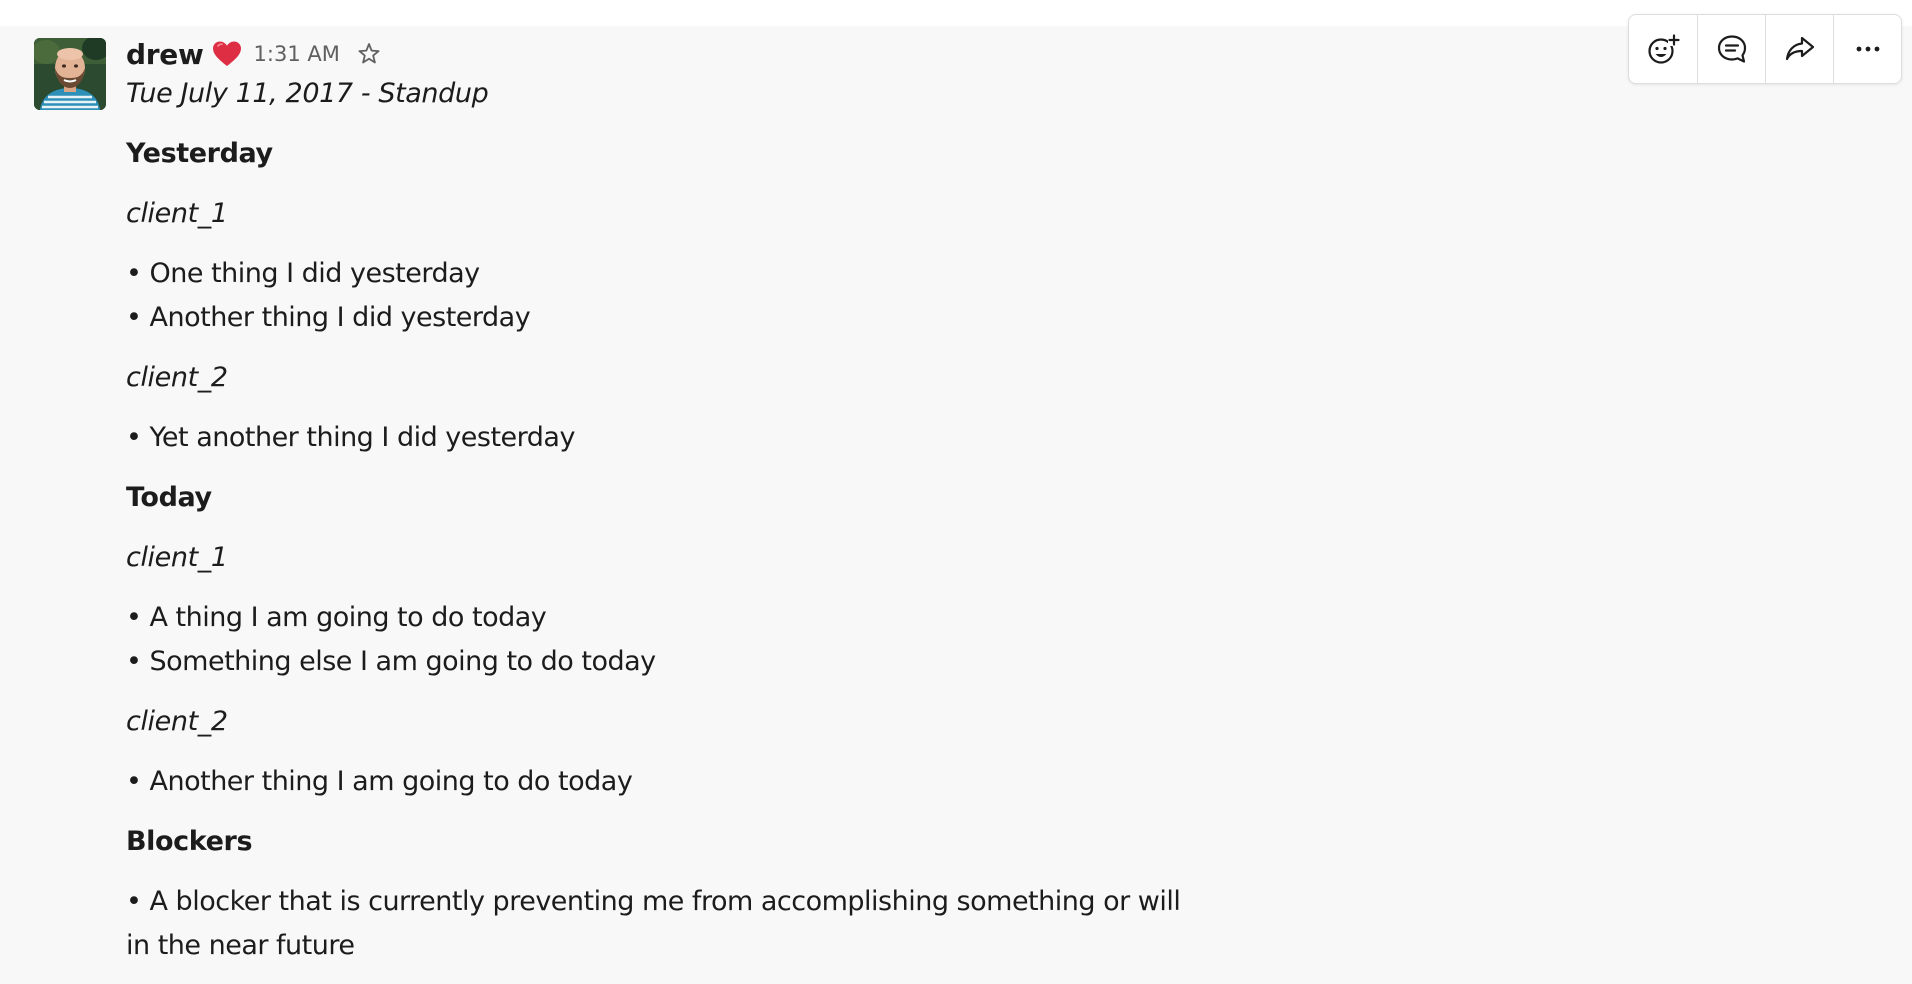 The width and height of the screenshot is (1912, 984). Describe the element at coordinates (169, 497) in the screenshot. I see `section-heading-today: Today` at that location.